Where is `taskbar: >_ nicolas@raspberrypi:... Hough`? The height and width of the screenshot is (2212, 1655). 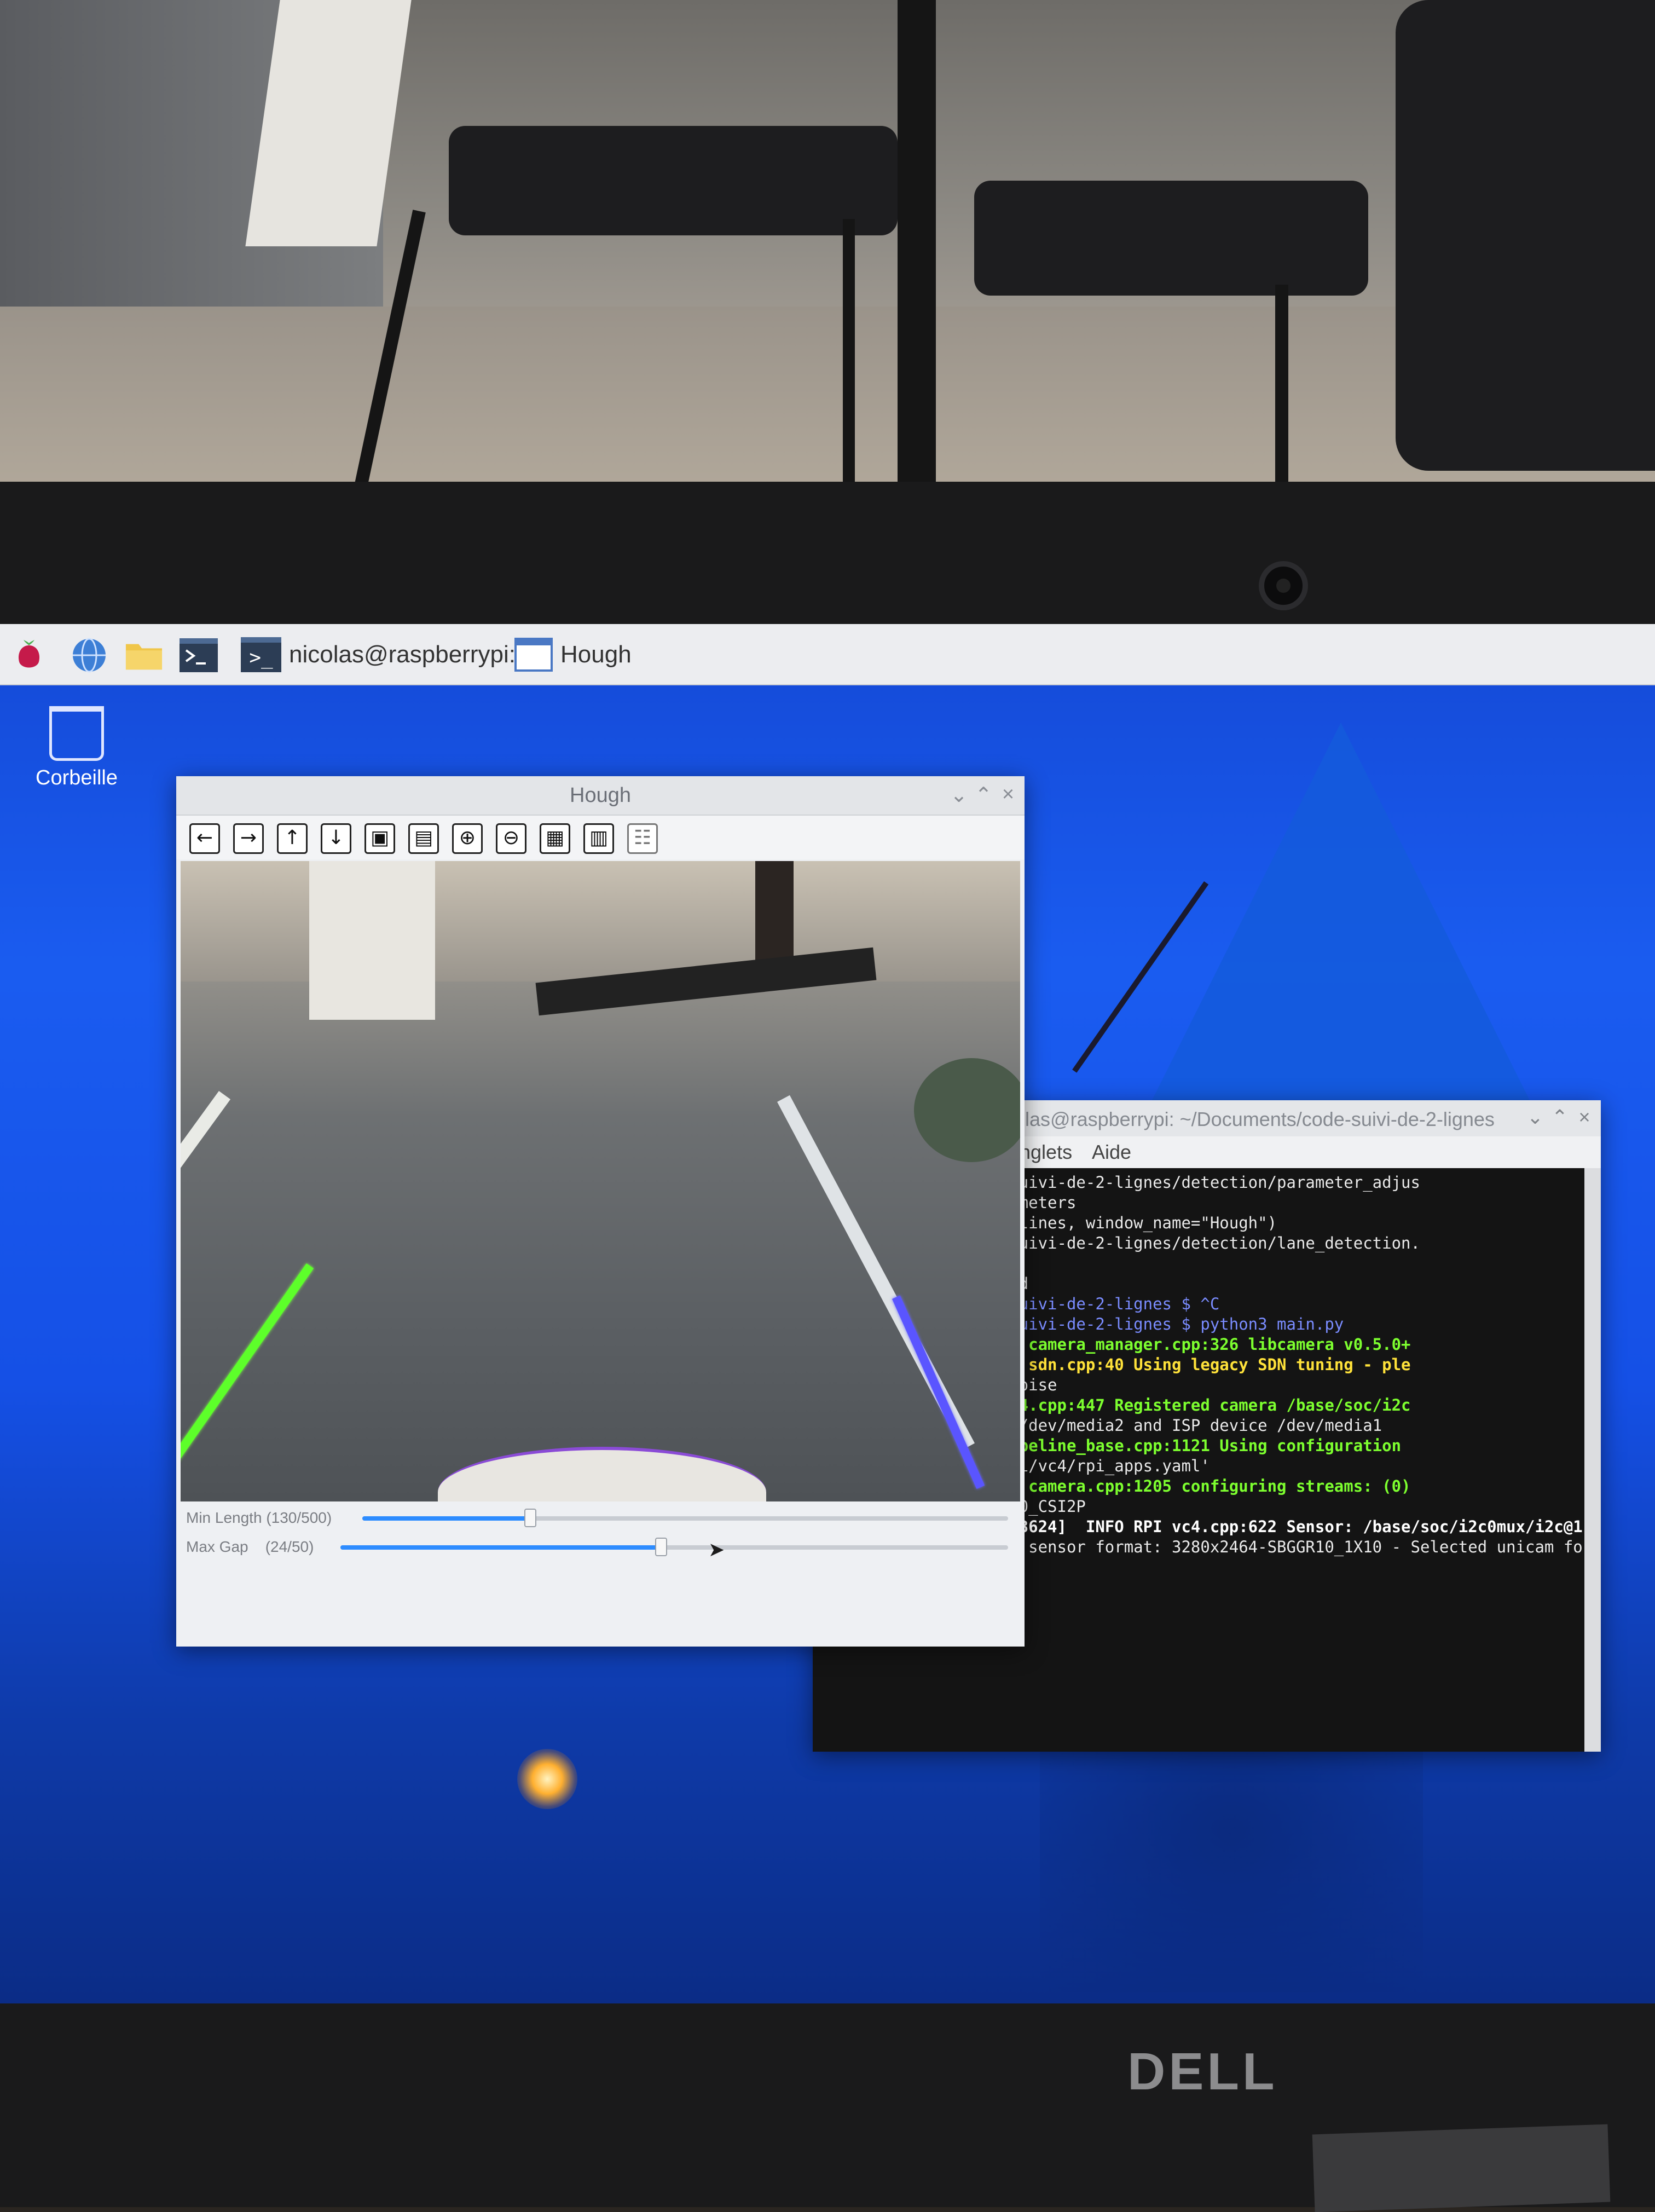 taskbar: >_ nicolas@raspberrypi:... Hough is located at coordinates (827, 654).